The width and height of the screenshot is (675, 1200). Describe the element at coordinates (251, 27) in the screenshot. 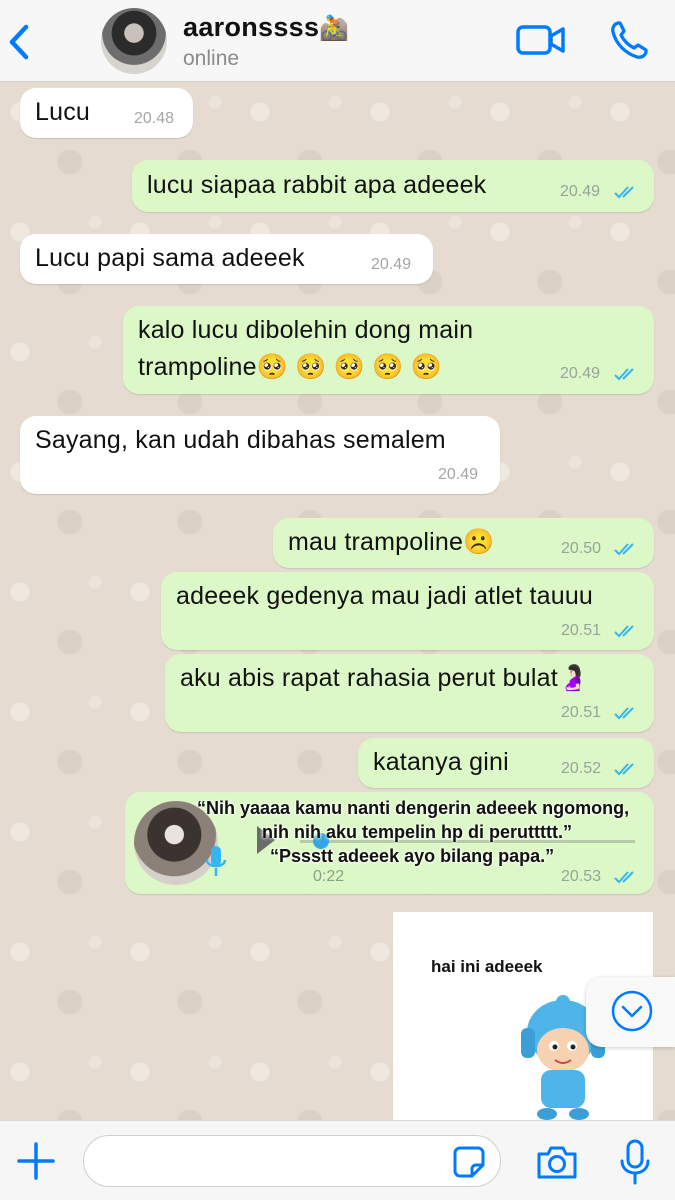

I see `contact-name-text: aaronssss` at that location.